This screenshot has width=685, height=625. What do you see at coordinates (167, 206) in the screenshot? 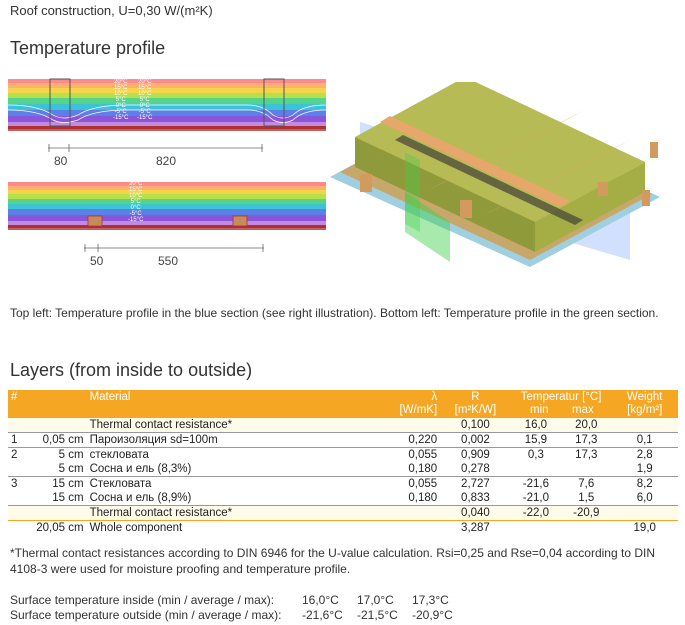
I see `temperature-profile-green-section` at bounding box center [167, 206].